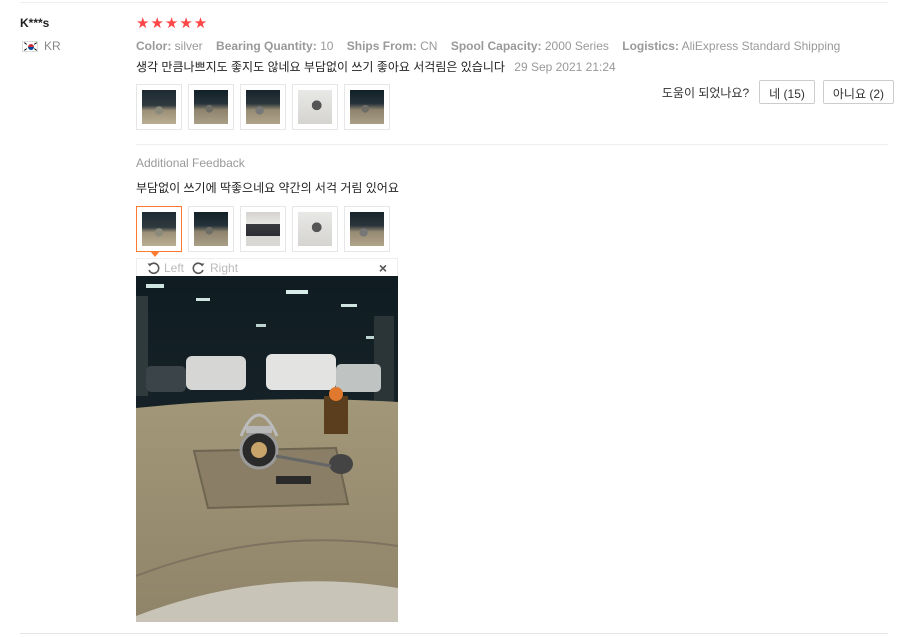  I want to click on attr-value-spool: 2000 Series, so click(576, 46).